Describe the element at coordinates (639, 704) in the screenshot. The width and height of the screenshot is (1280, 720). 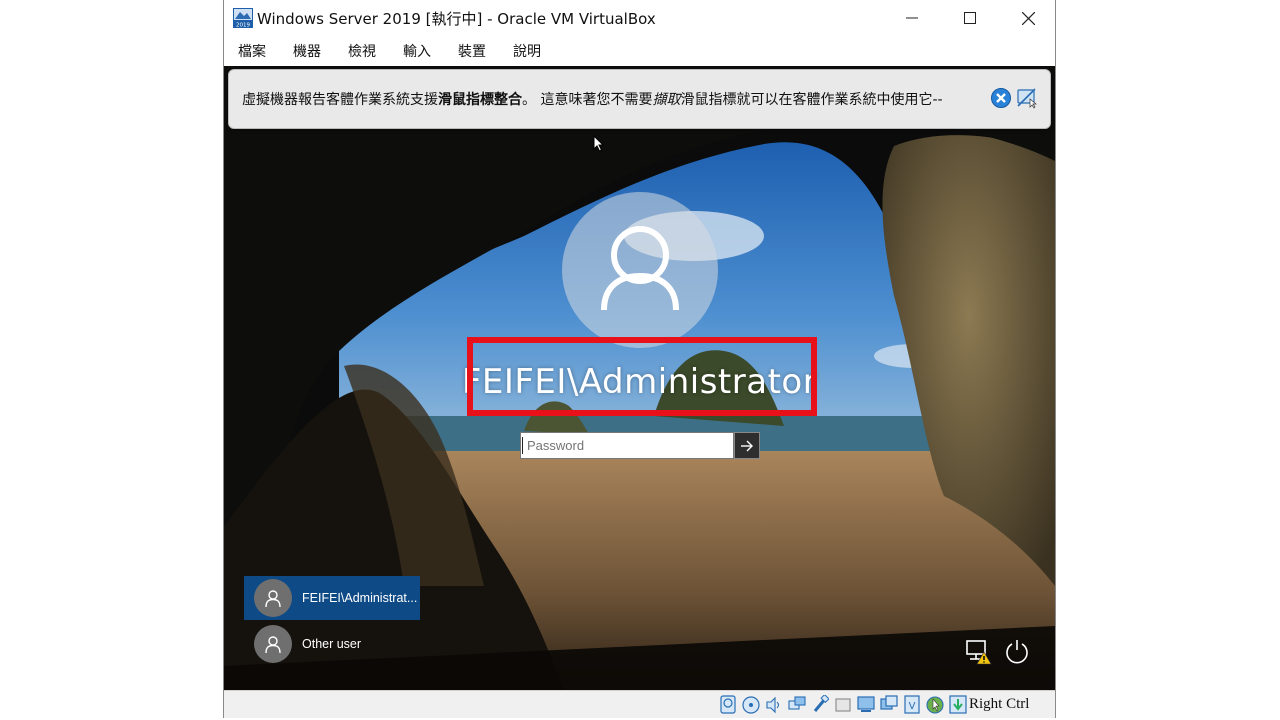
I see `status-bar: V Right Ctrl` at that location.